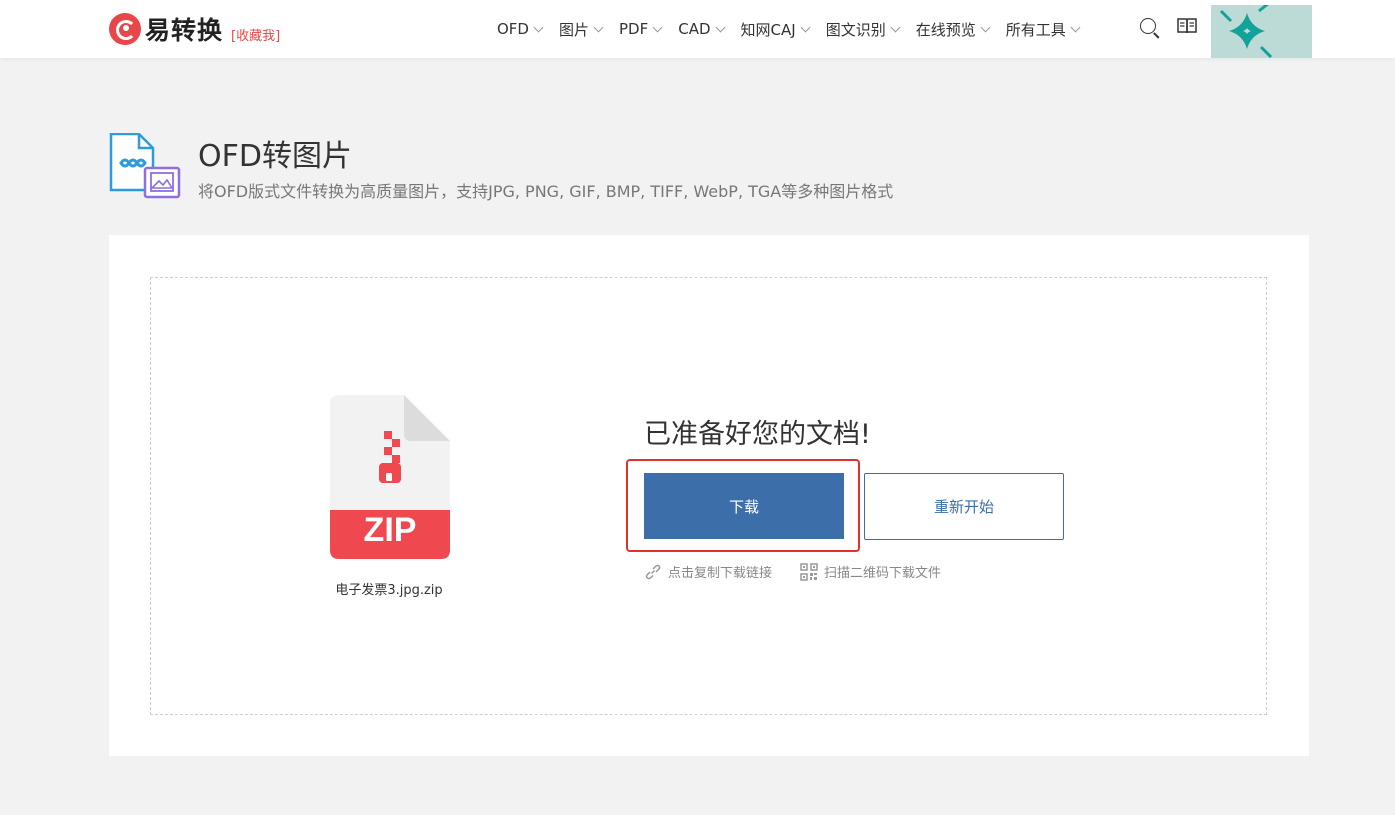  I want to click on nav-label: 图文识别, so click(855, 29).